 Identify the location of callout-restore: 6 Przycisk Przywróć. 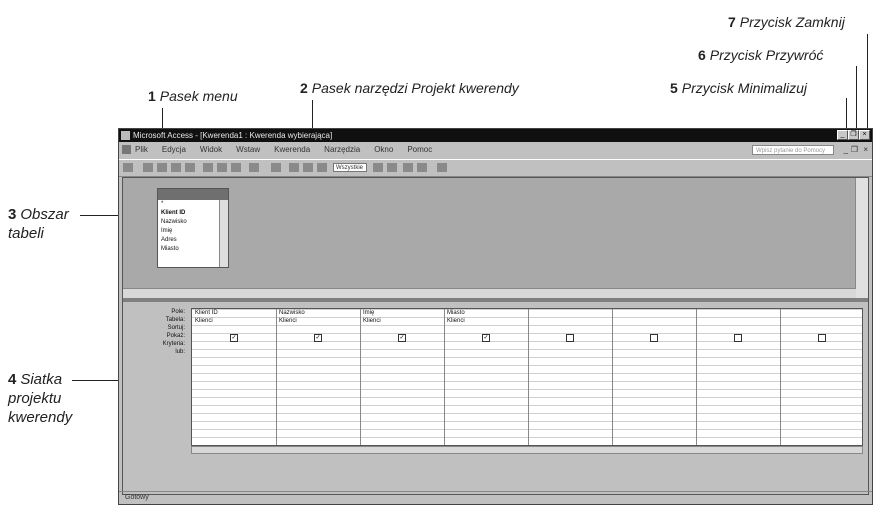
(760, 55).